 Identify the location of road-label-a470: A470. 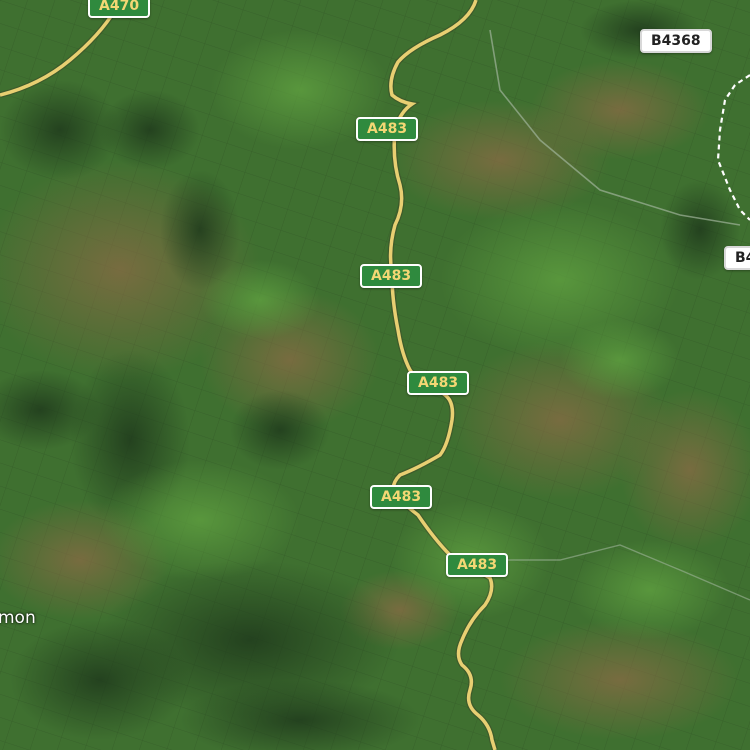
(119, 9).